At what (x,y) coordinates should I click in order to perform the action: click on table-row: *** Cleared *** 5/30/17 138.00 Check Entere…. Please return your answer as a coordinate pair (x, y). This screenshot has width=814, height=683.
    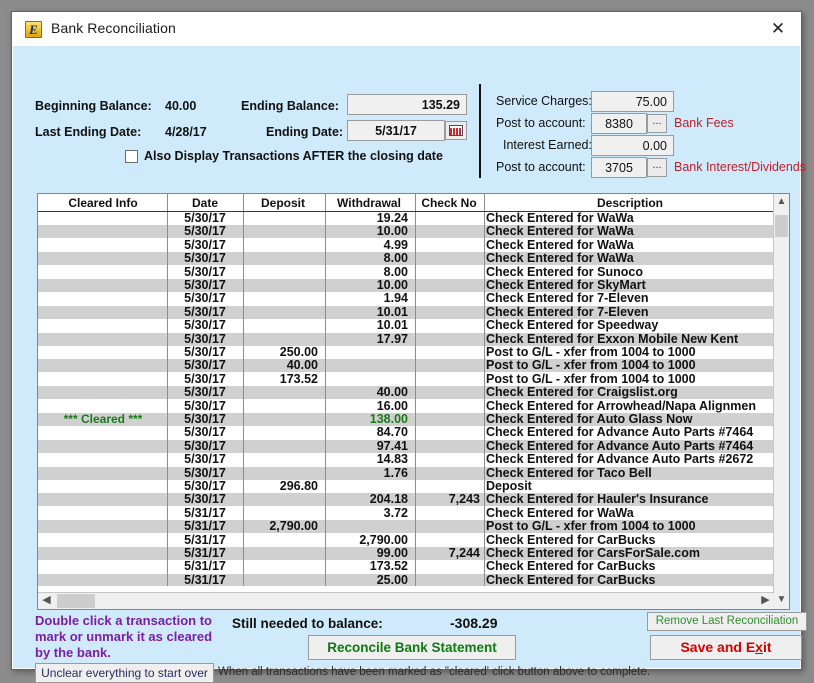
    Looking at the image, I should click on (406, 419).